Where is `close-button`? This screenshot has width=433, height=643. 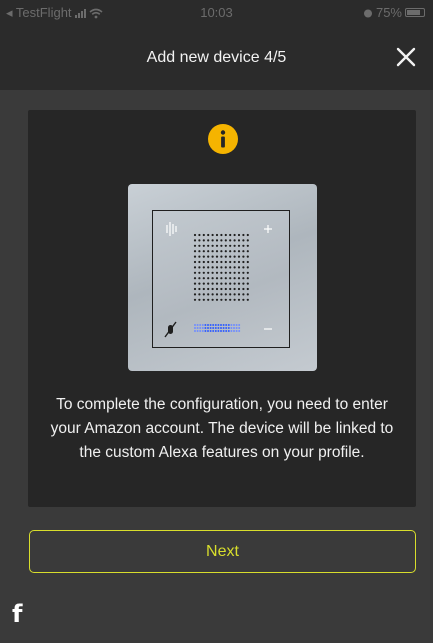
close-button is located at coordinates (406, 57).